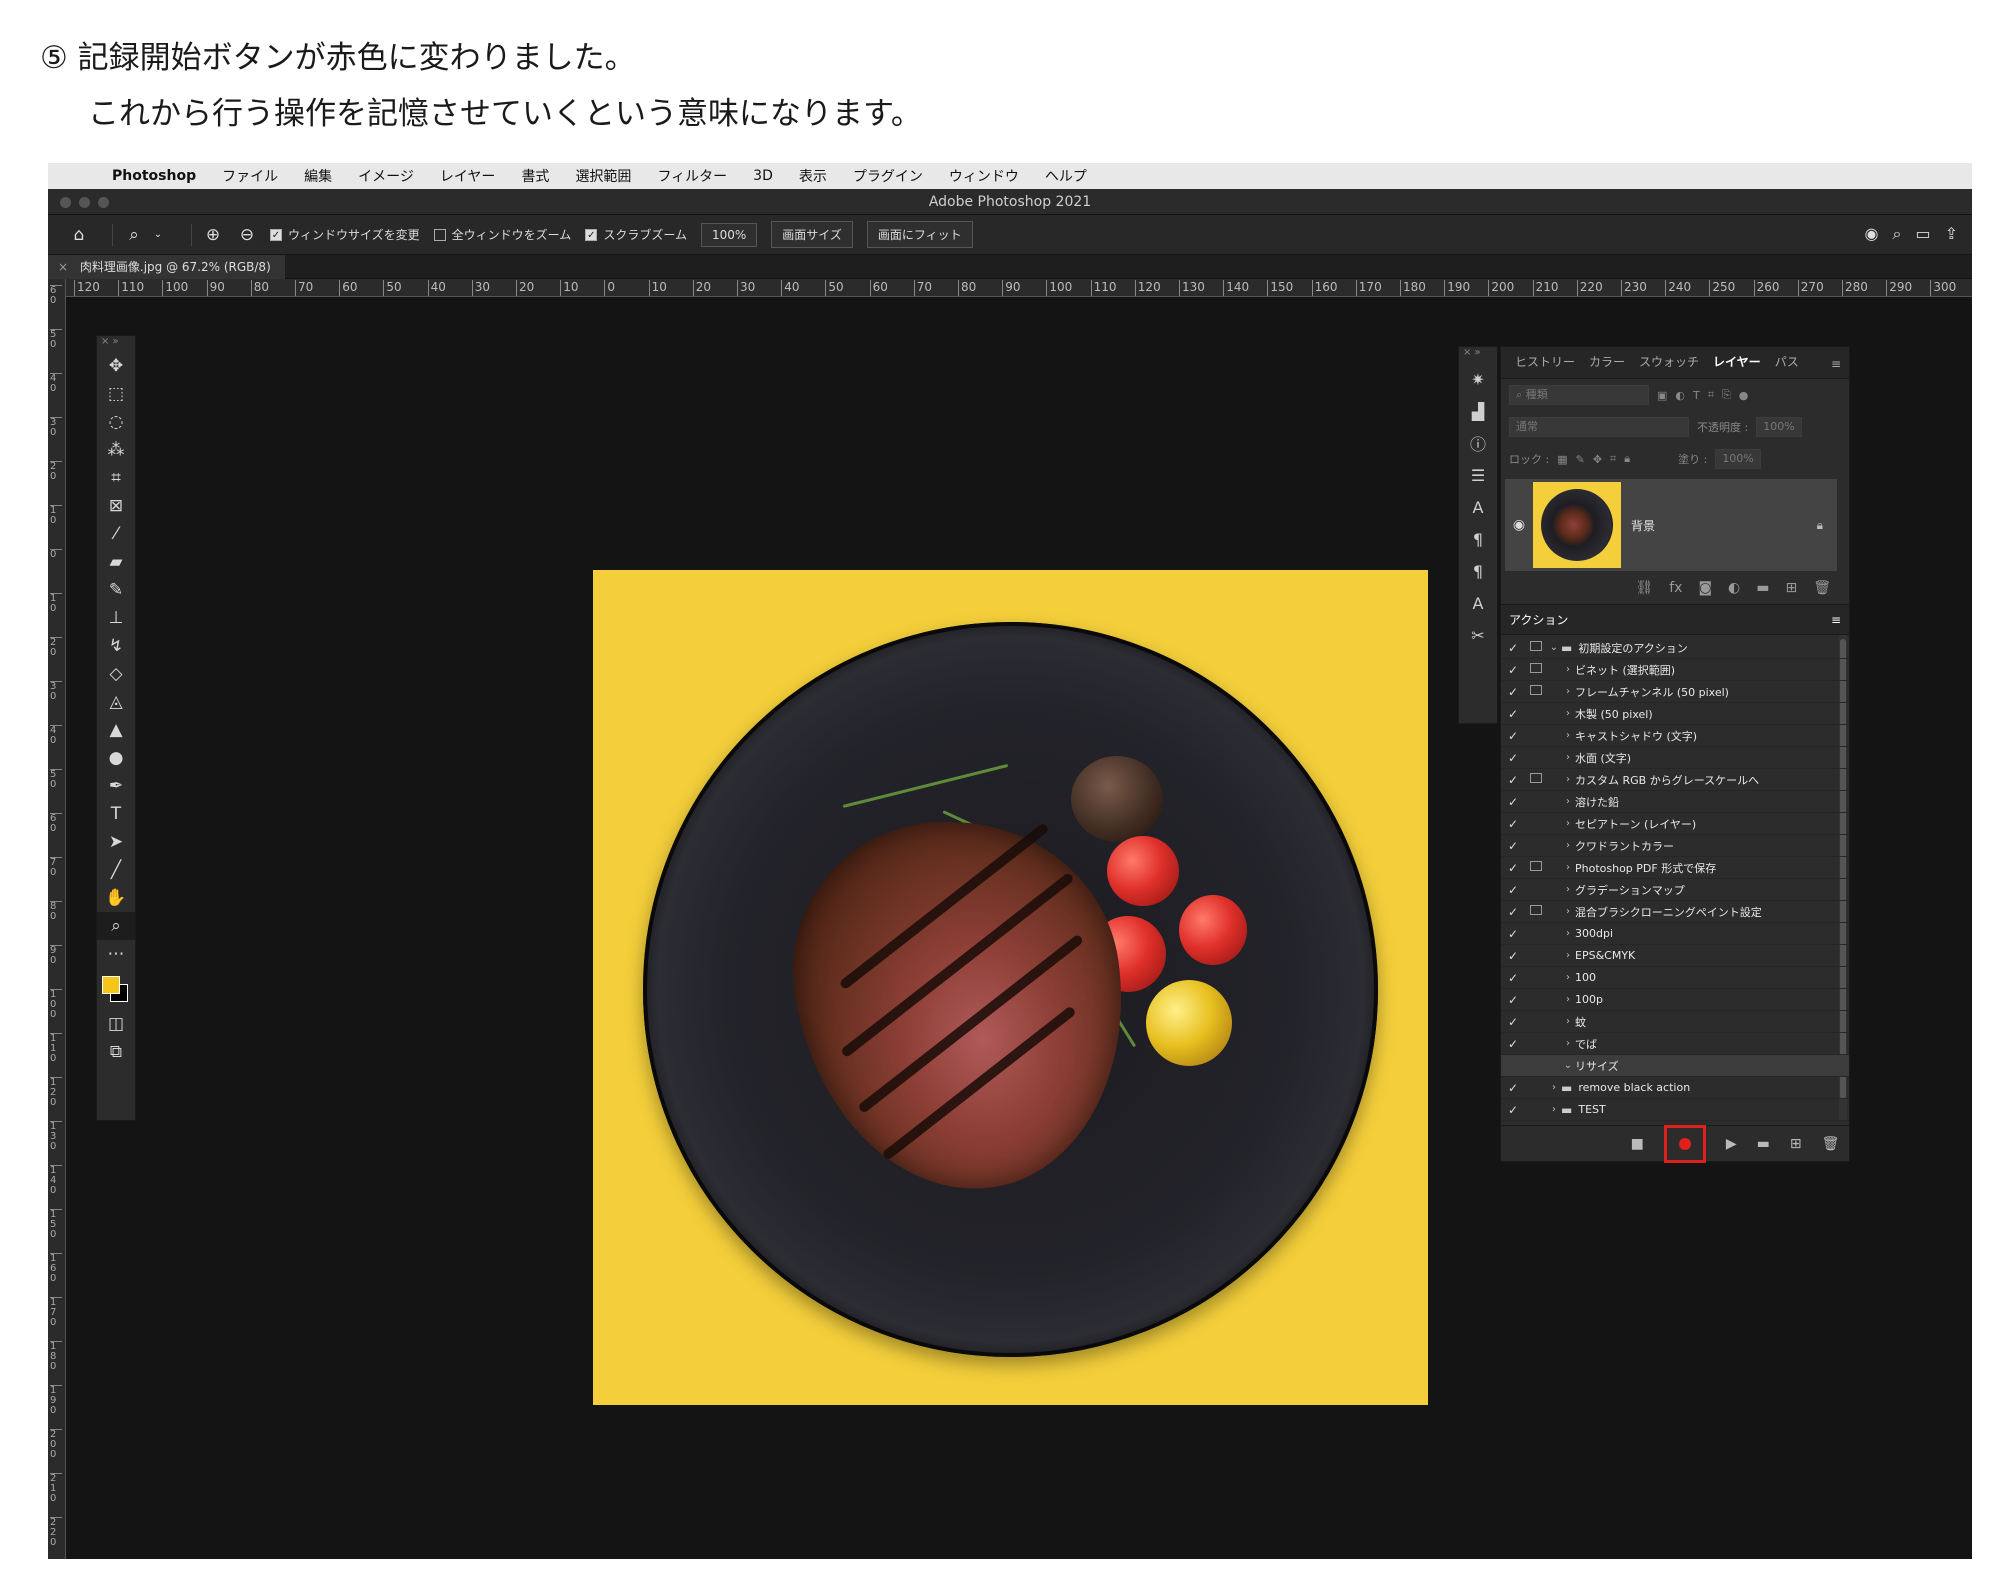  What do you see at coordinates (1579, 395) in the screenshot?
I see `layer-filter-select: ⌕ 種類` at bounding box center [1579, 395].